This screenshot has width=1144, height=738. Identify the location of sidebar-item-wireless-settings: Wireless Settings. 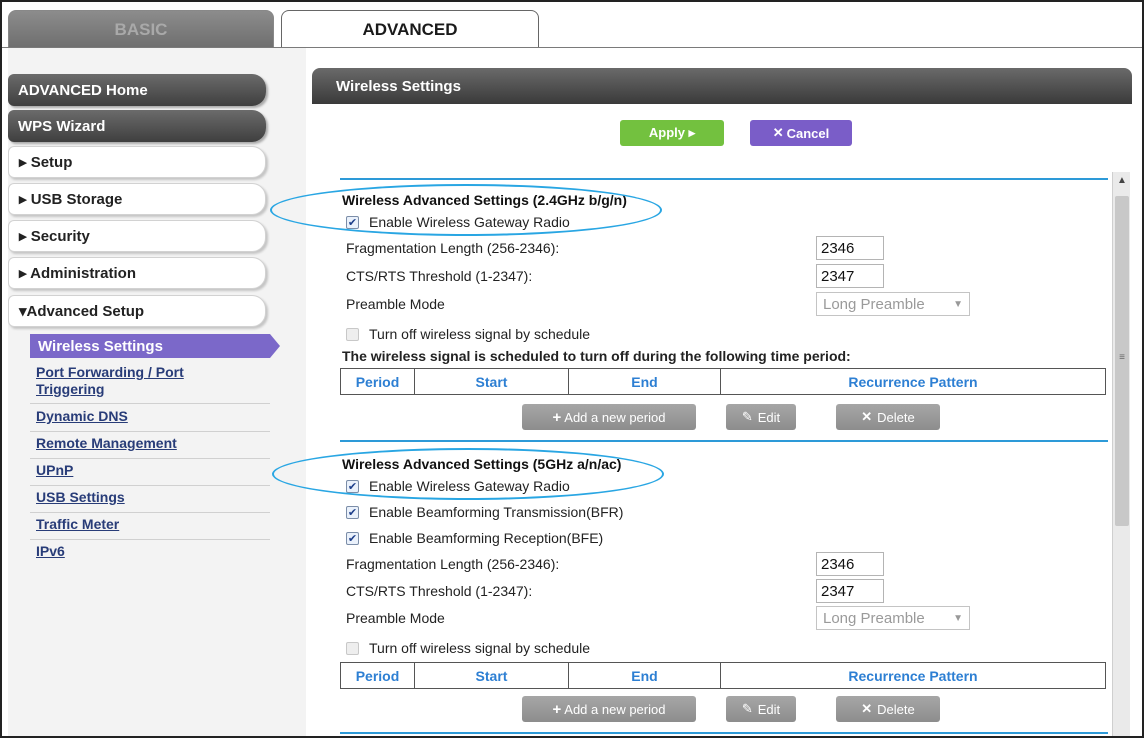
(155, 346).